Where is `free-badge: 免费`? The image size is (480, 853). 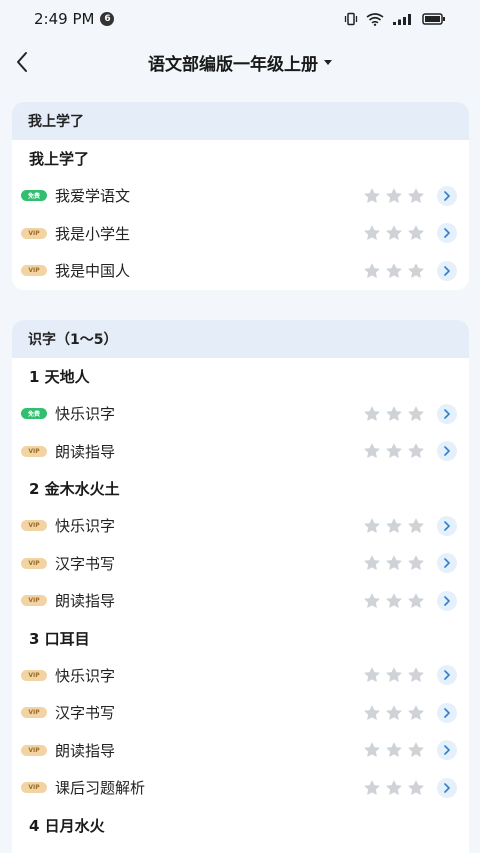
free-badge: 免费 is located at coordinates (34, 414).